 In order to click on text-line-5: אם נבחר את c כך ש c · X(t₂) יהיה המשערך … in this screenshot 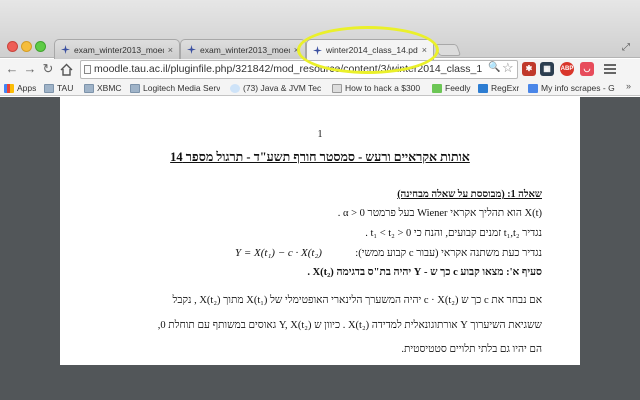, I will do `click(357, 300)`.